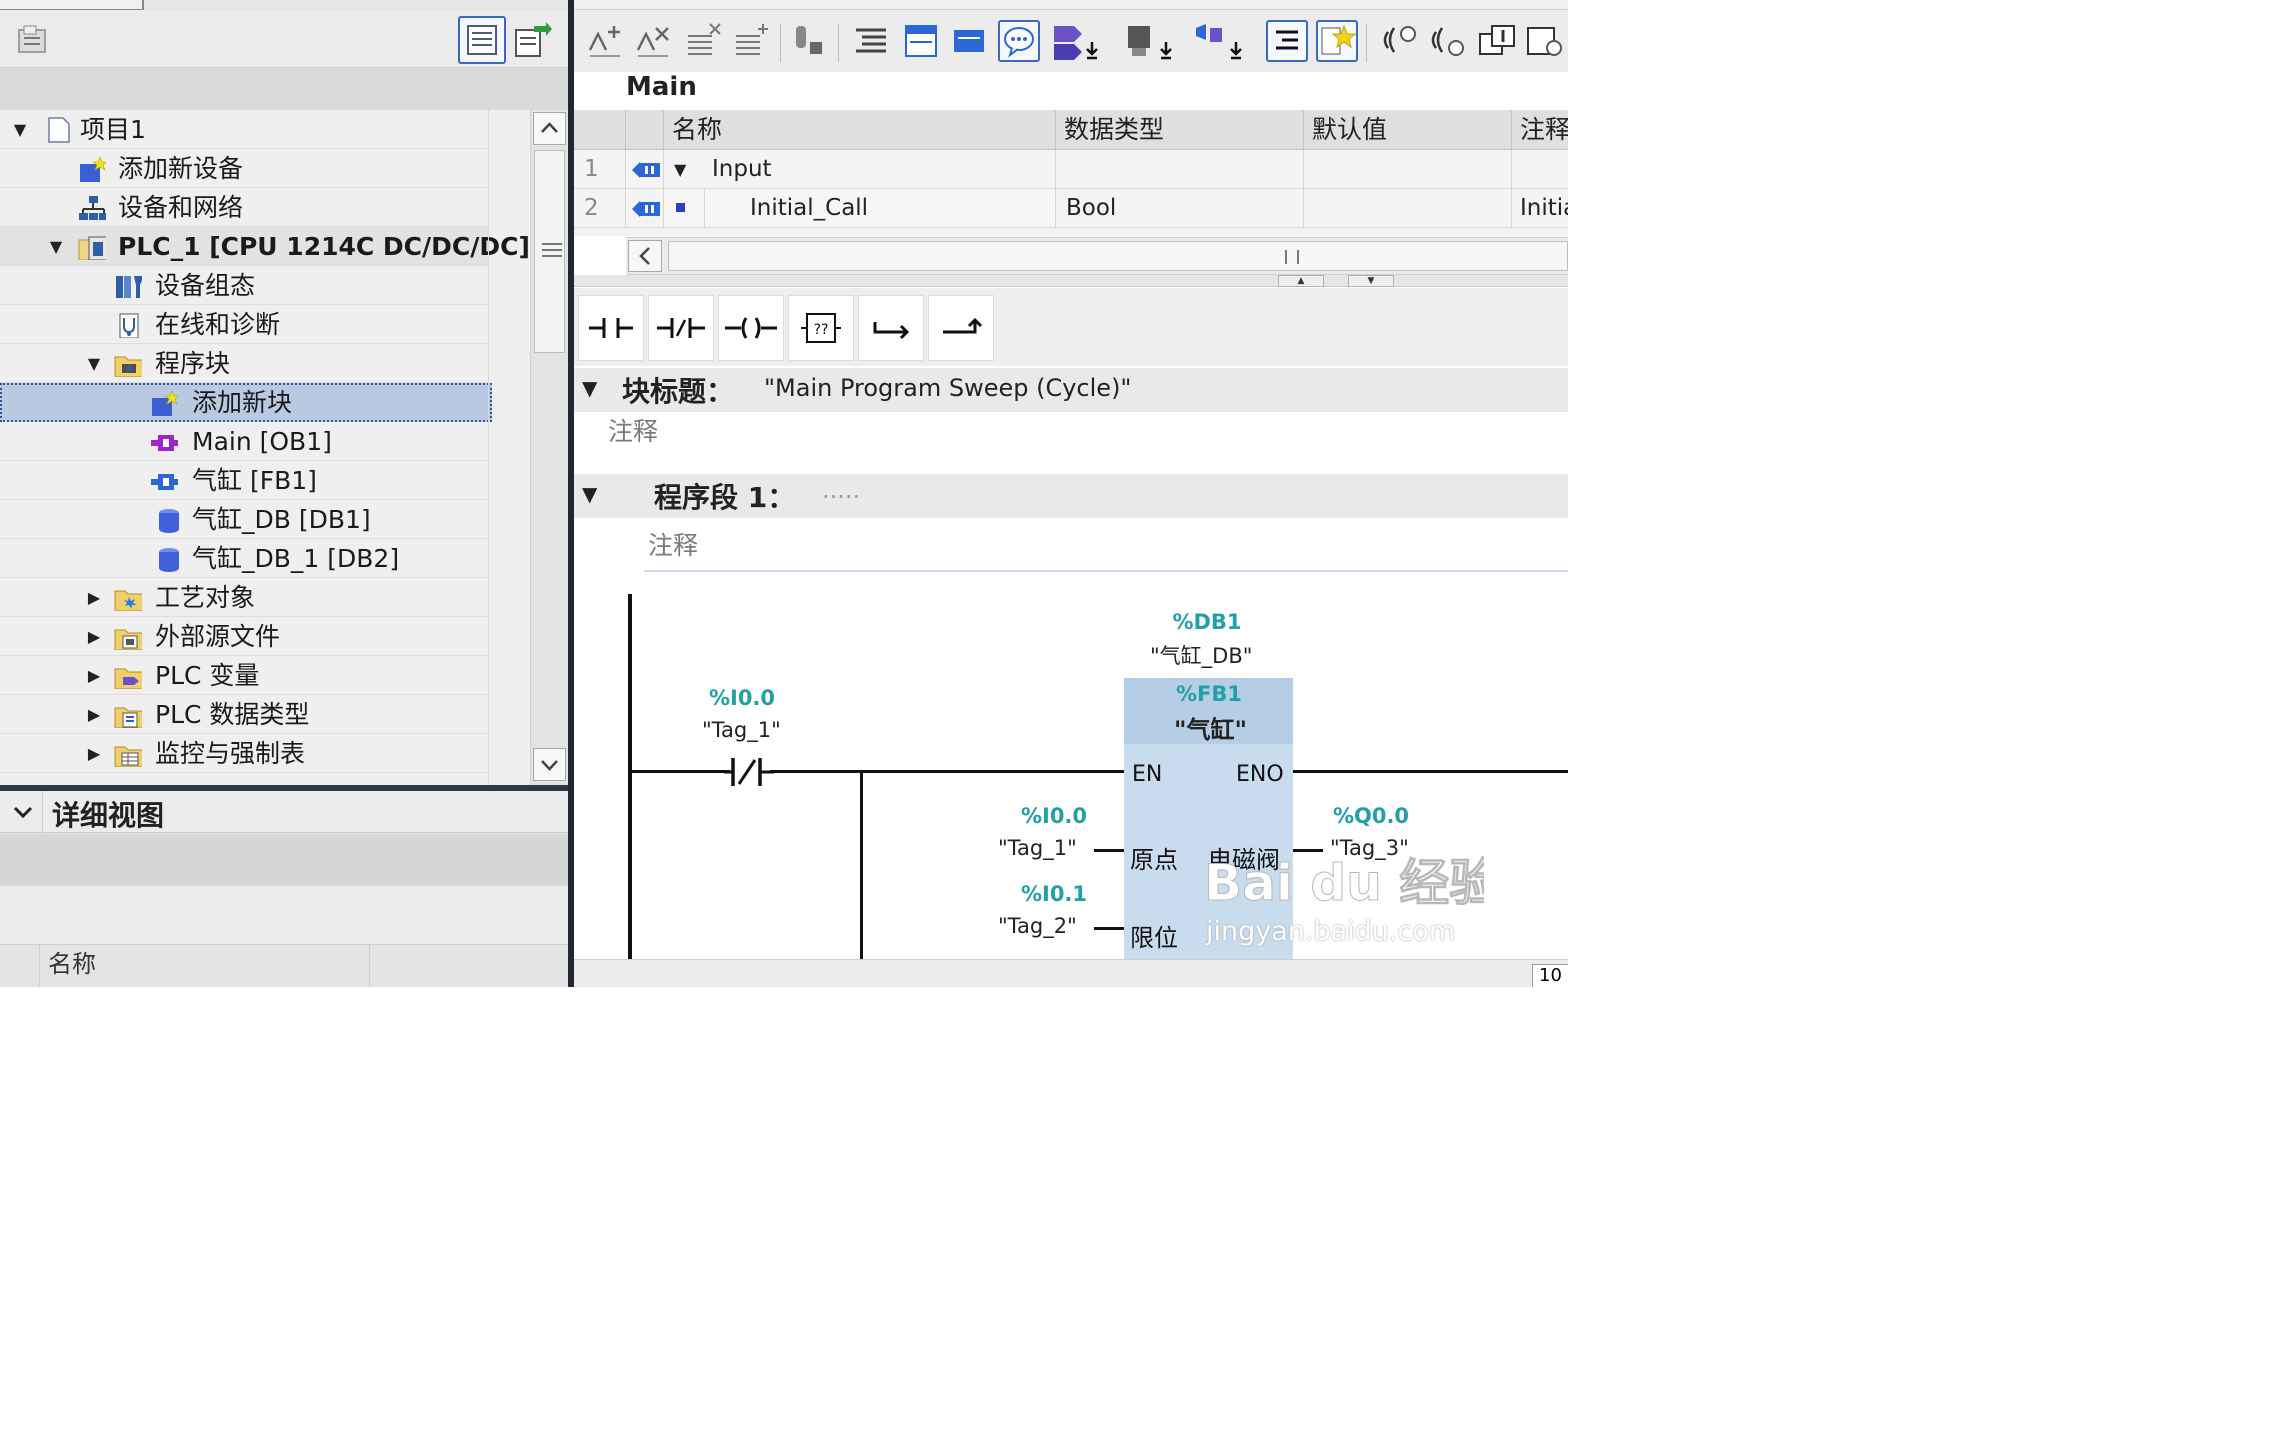 This screenshot has height=1433, width=2276. Describe the element at coordinates (1076, 41) in the screenshot. I see `absolute-addr-icon` at that location.